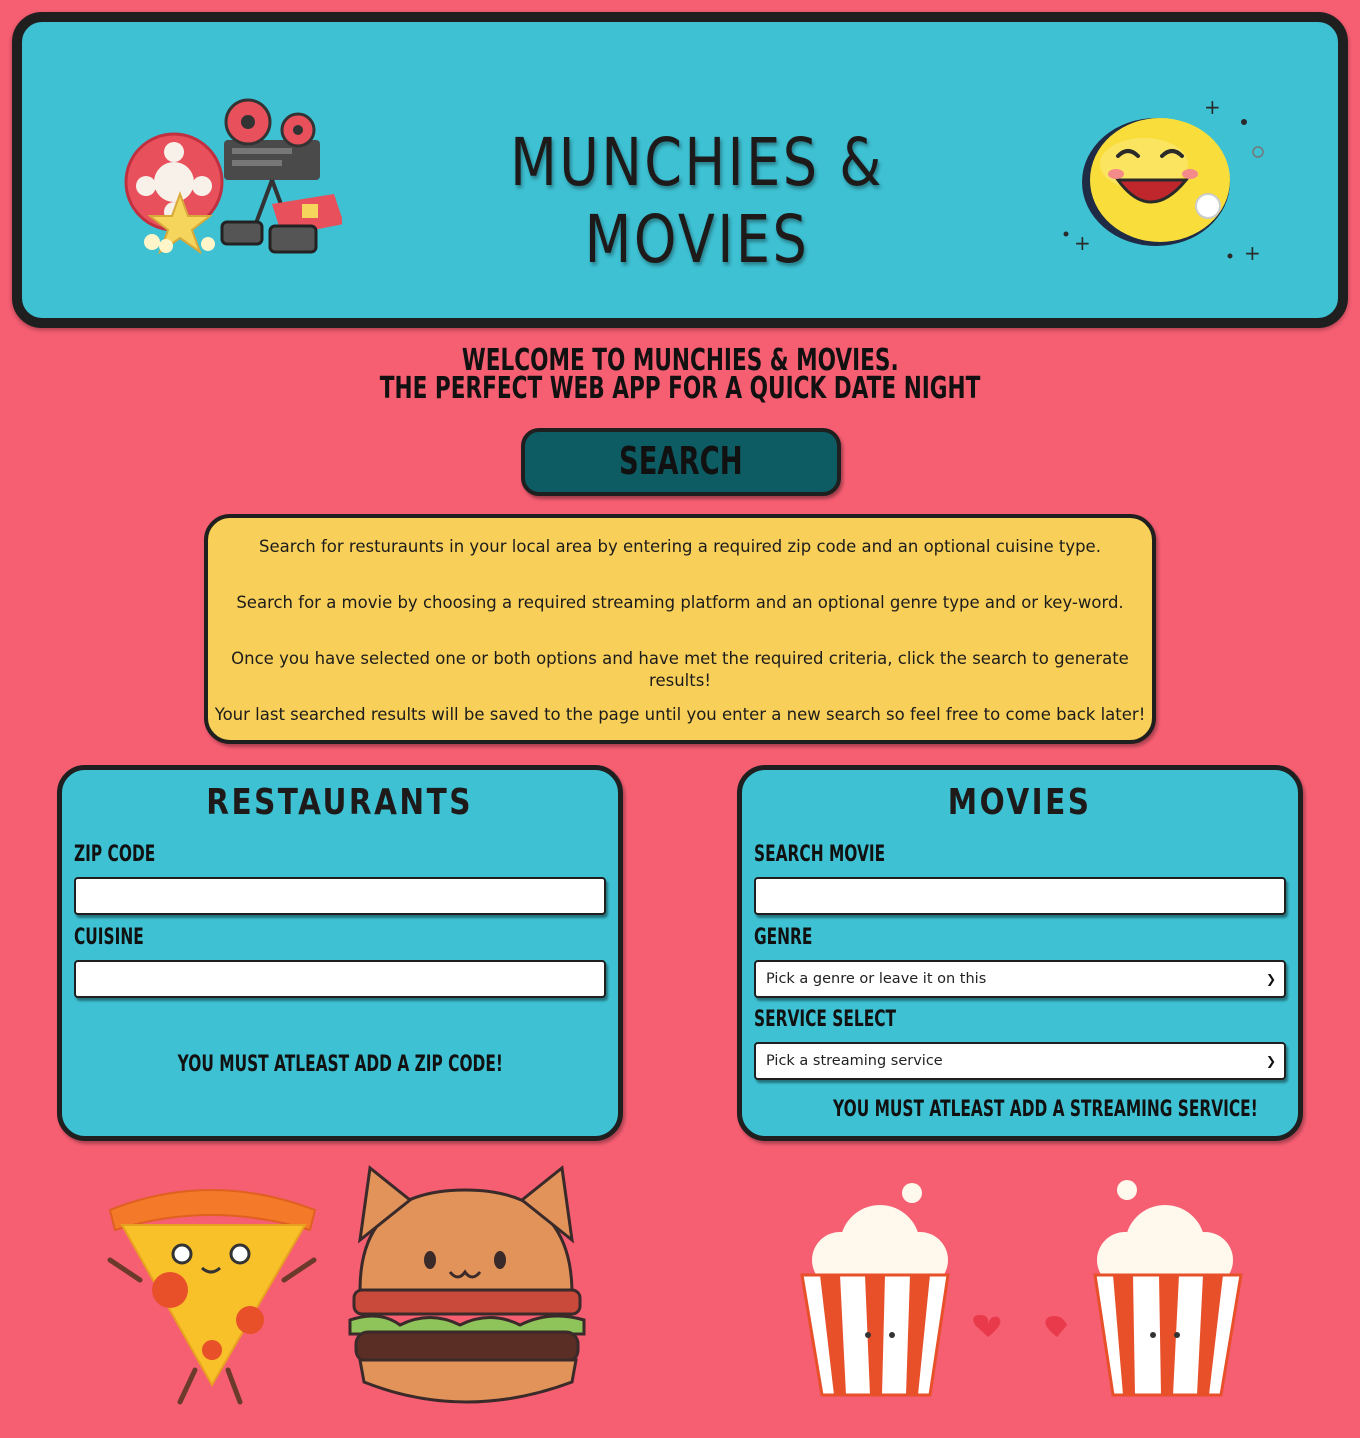 This screenshot has width=1360, height=1438. I want to click on service-select: Pick a streaming service ❯, so click(1020, 1061).